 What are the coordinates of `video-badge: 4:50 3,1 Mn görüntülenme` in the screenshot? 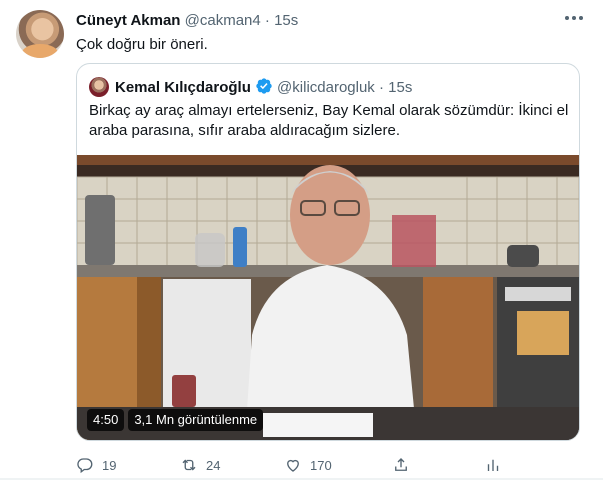 It's located at (175, 420).